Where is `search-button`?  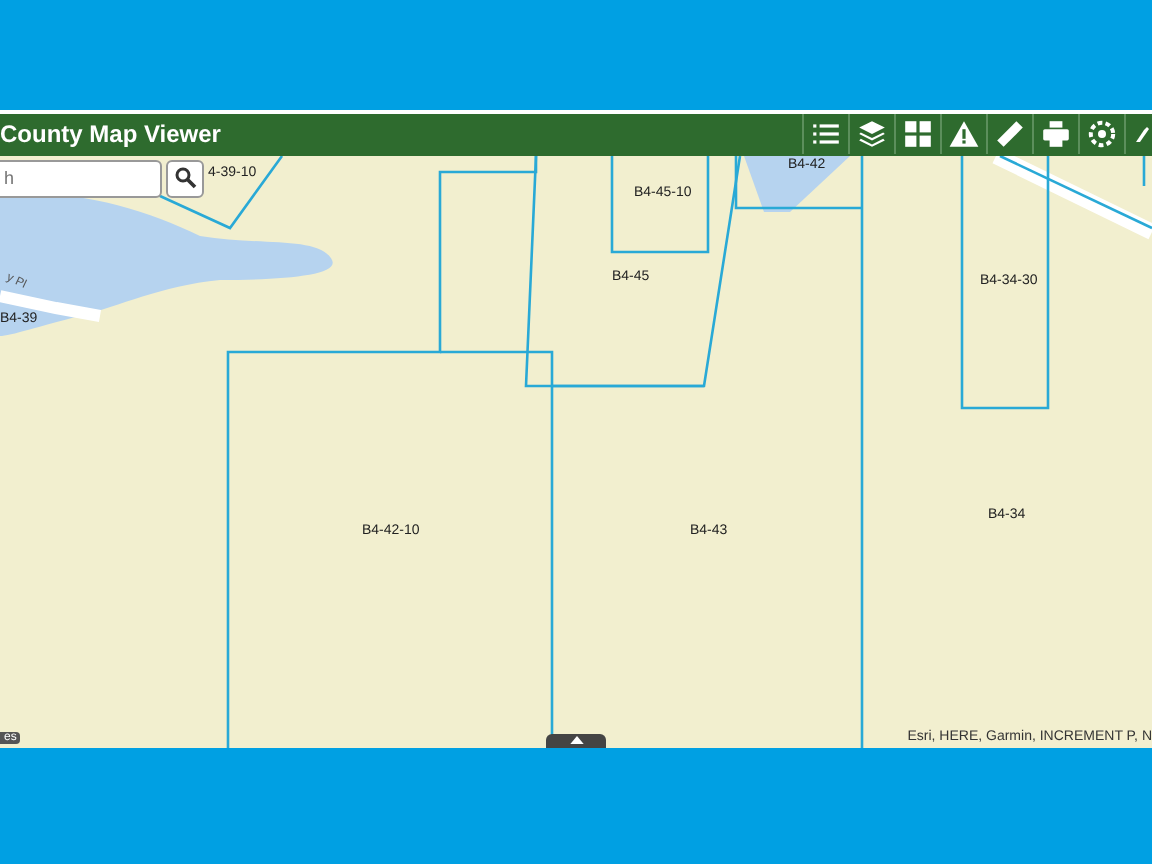 search-button is located at coordinates (185, 178).